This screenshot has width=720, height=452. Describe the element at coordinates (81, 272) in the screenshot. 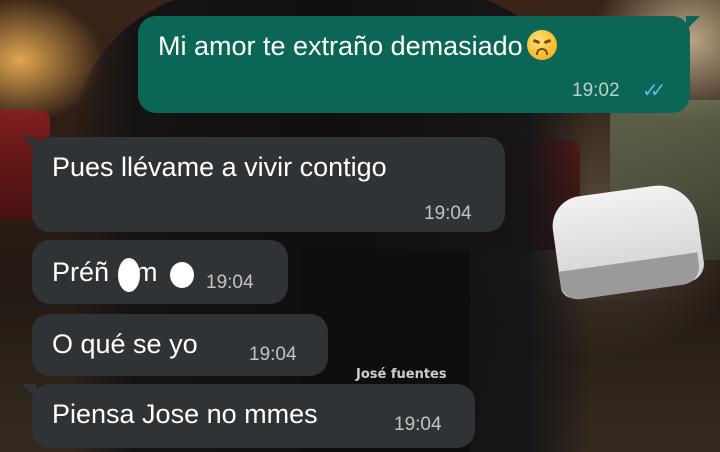

I see `message-text: Préñ` at that location.